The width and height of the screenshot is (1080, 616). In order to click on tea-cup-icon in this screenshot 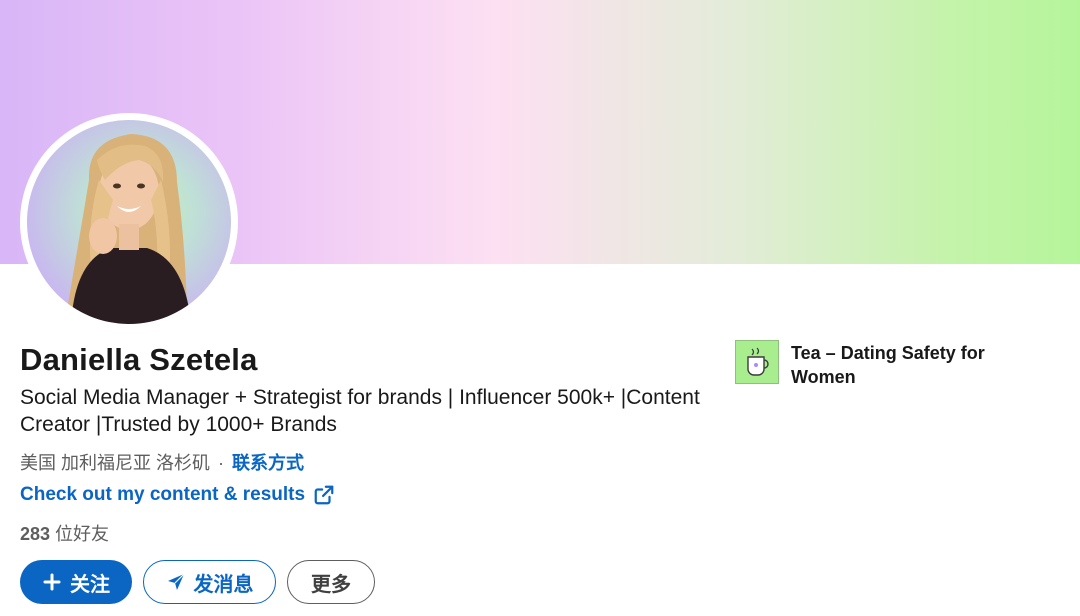, I will do `click(758, 361)`.